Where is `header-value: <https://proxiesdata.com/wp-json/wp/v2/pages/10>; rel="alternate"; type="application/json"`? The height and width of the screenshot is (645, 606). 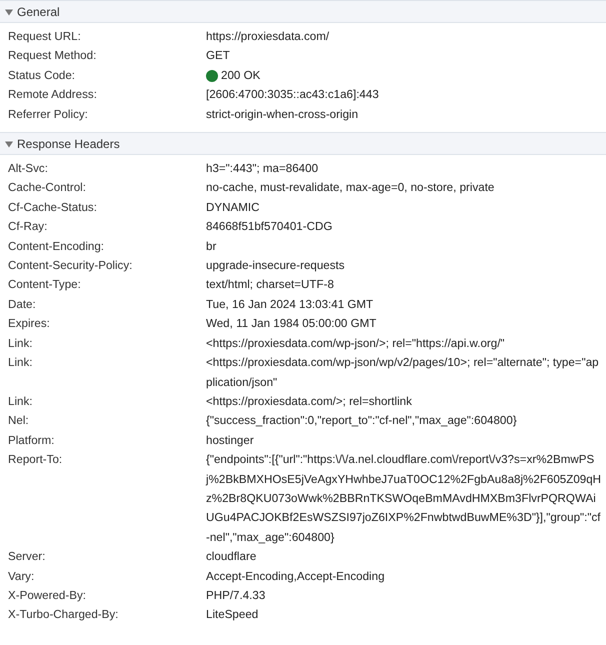 header-value: <https://proxiesdata.com/wp-json/wp/v2/pages/10>; rel="alternate"; type="application/json" is located at coordinates (403, 372).